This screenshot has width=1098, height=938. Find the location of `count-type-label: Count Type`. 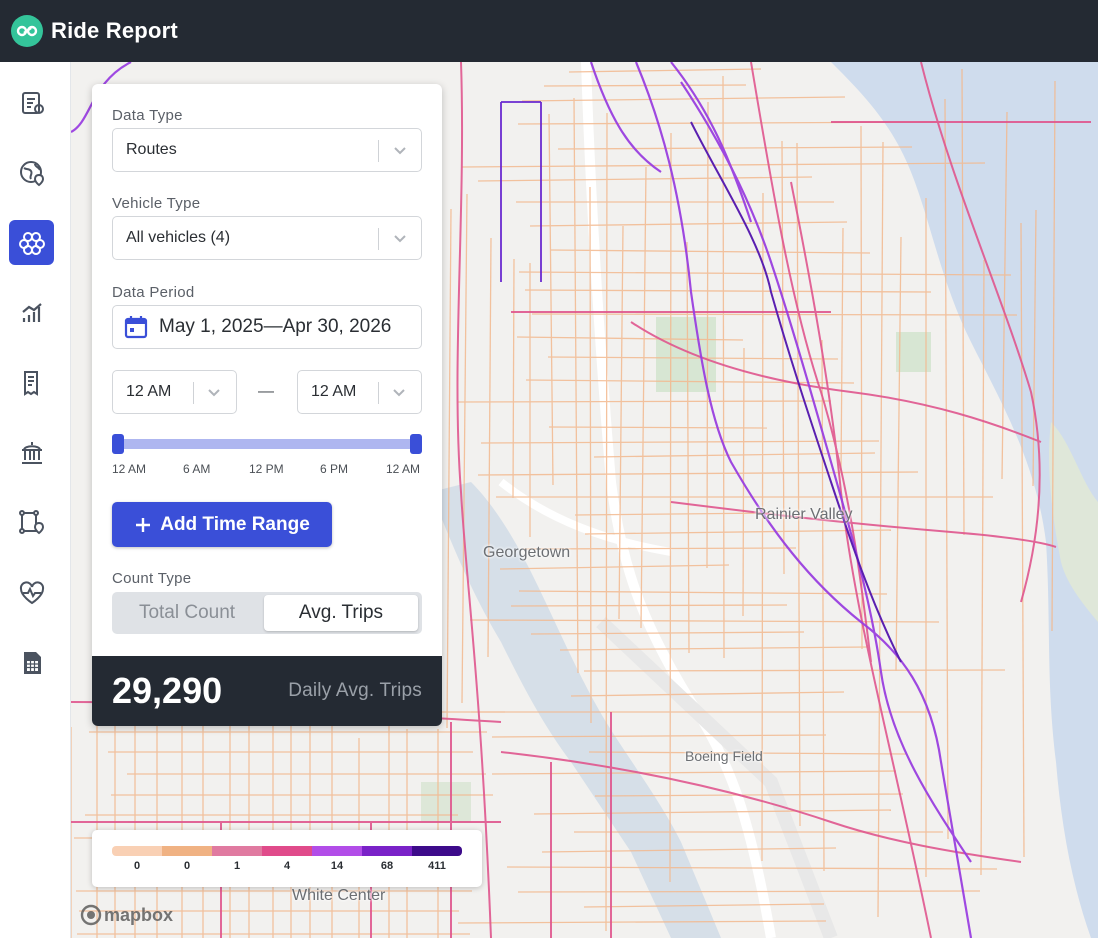

count-type-label: Count Type is located at coordinates (152, 578).